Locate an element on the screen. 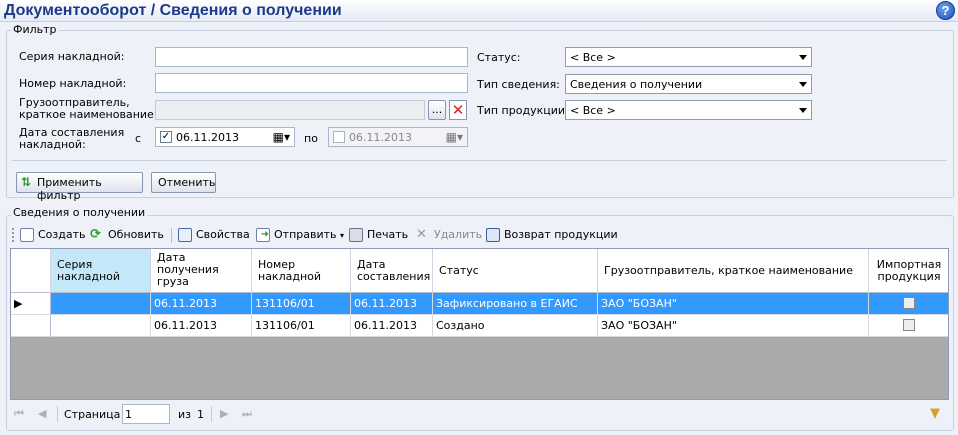 This screenshot has height=435, width=958. series-label: Серия накладной: is located at coordinates (72, 56).